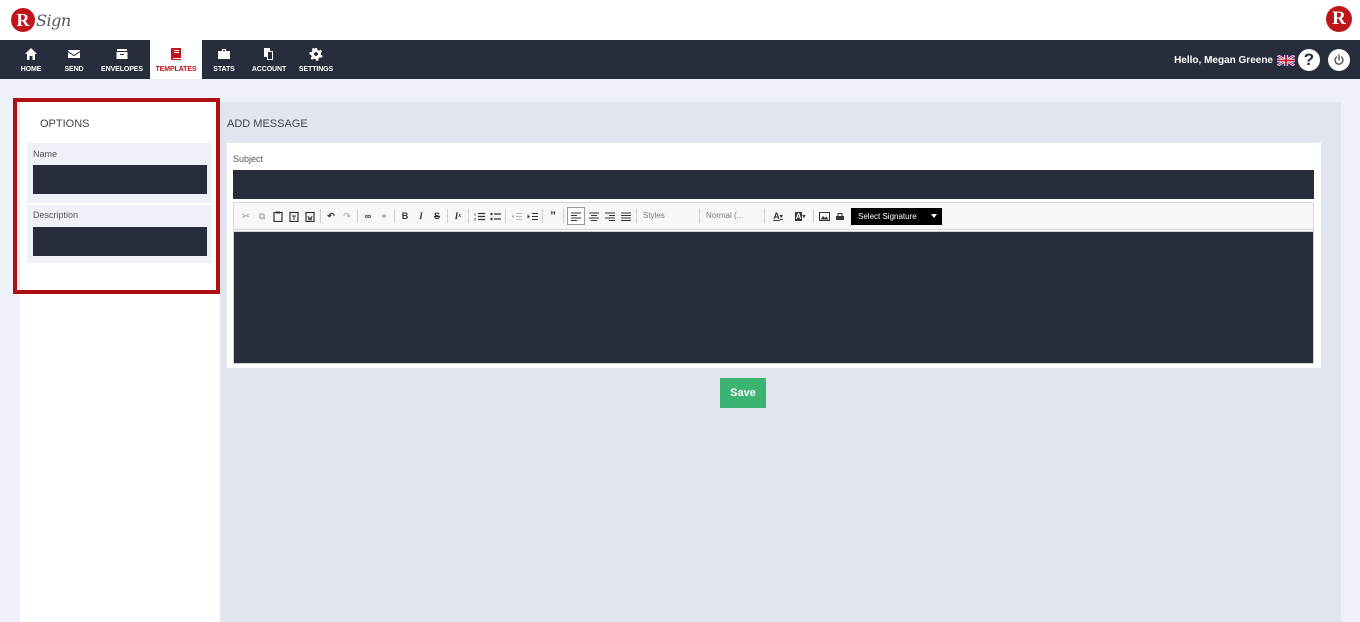  What do you see at coordinates (1286, 60) in the screenshot?
I see `uk-flag-icon` at bounding box center [1286, 60].